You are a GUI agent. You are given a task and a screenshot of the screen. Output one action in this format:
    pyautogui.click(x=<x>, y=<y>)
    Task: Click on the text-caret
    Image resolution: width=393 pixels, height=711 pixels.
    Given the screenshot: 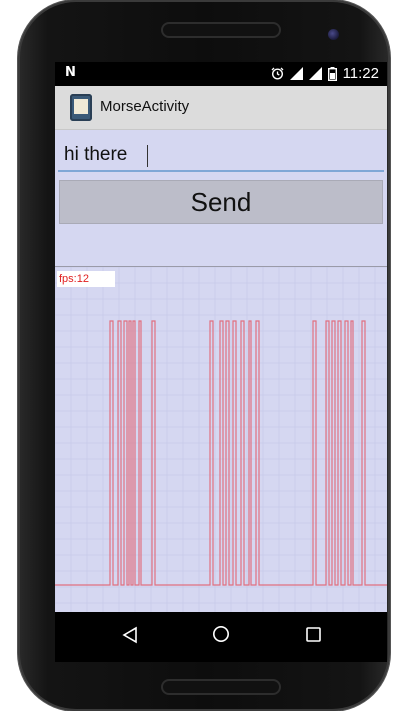 What is the action you would take?
    pyautogui.click(x=147, y=156)
    